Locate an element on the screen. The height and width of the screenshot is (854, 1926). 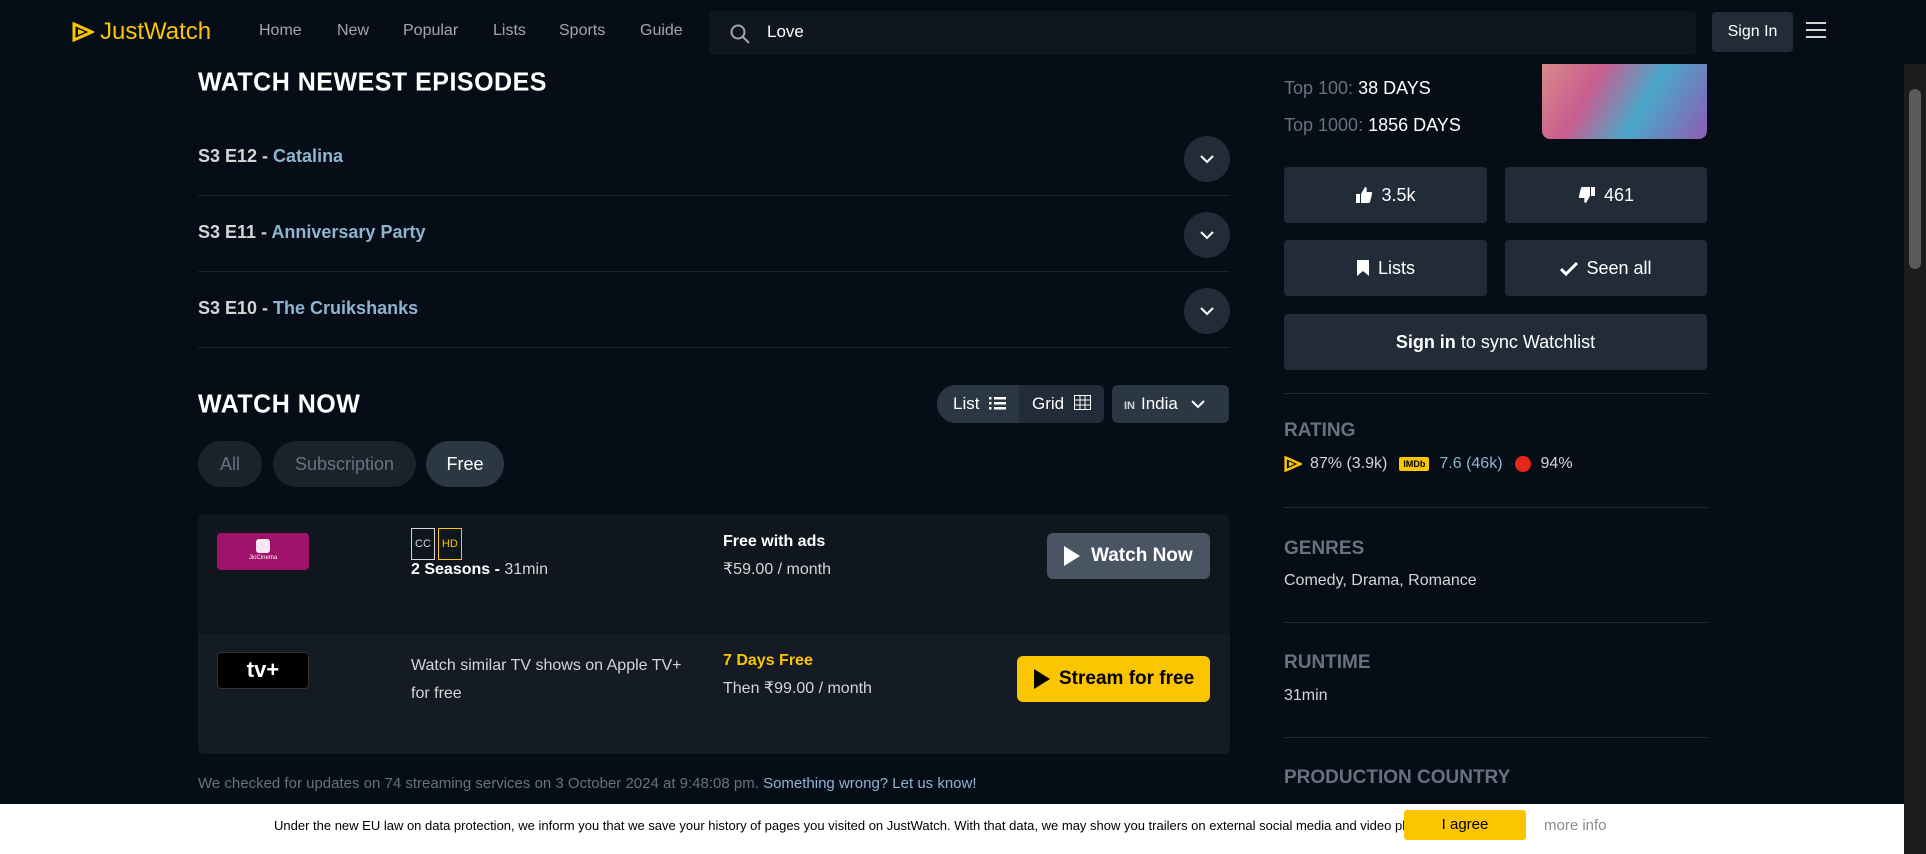
grid-view-button: Grid is located at coordinates (1061, 404).